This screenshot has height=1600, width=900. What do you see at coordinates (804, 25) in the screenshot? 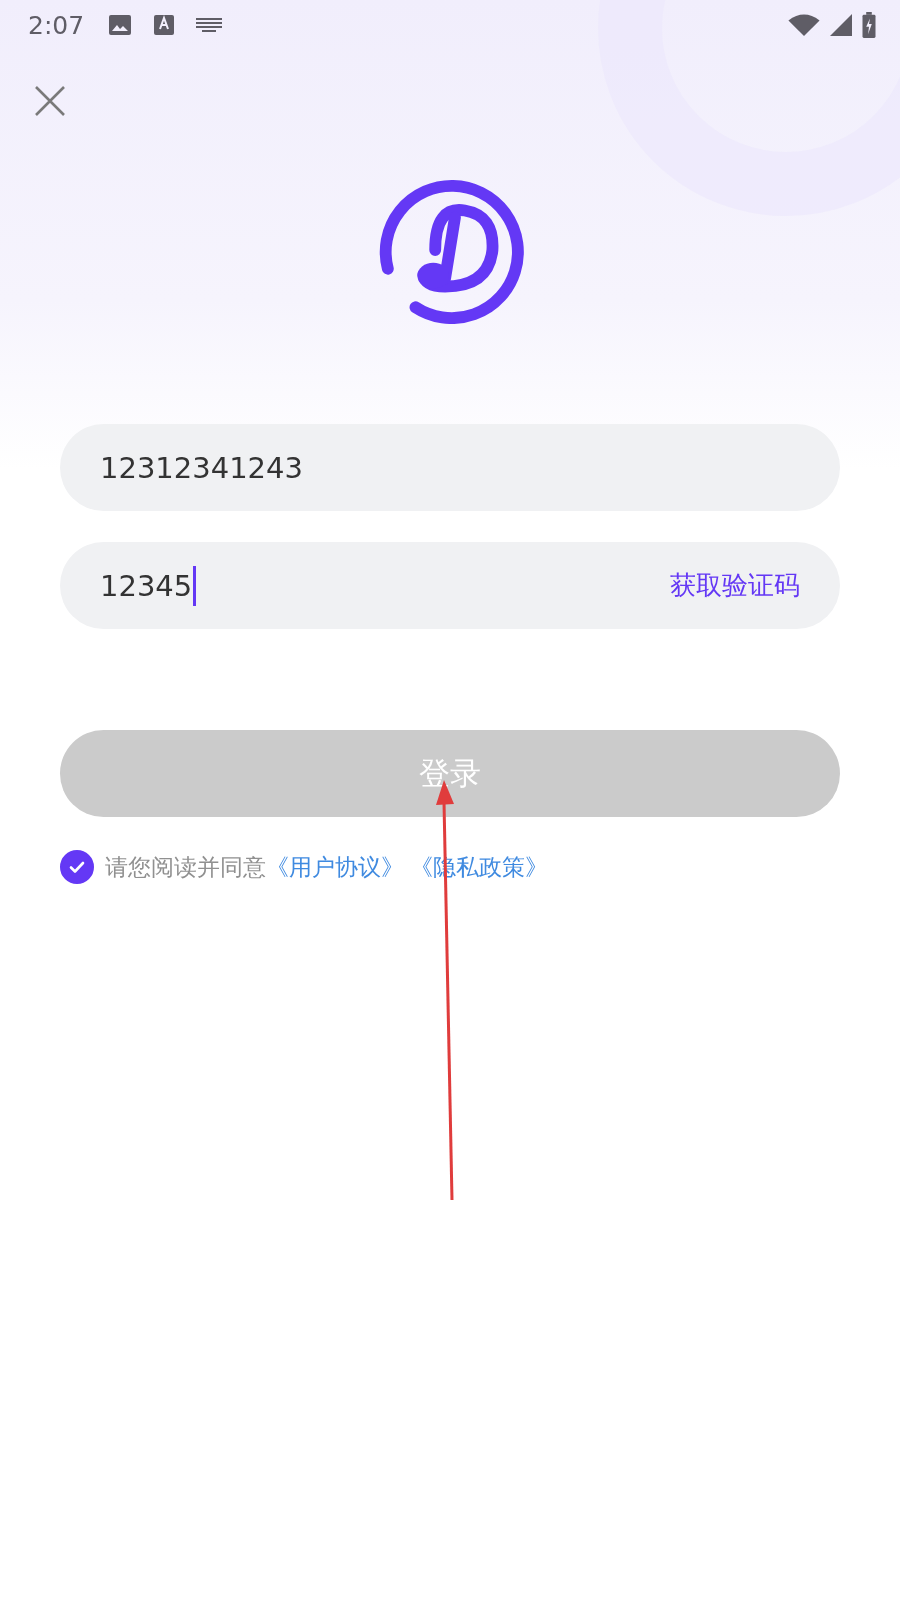
I see `wifi-icon` at bounding box center [804, 25].